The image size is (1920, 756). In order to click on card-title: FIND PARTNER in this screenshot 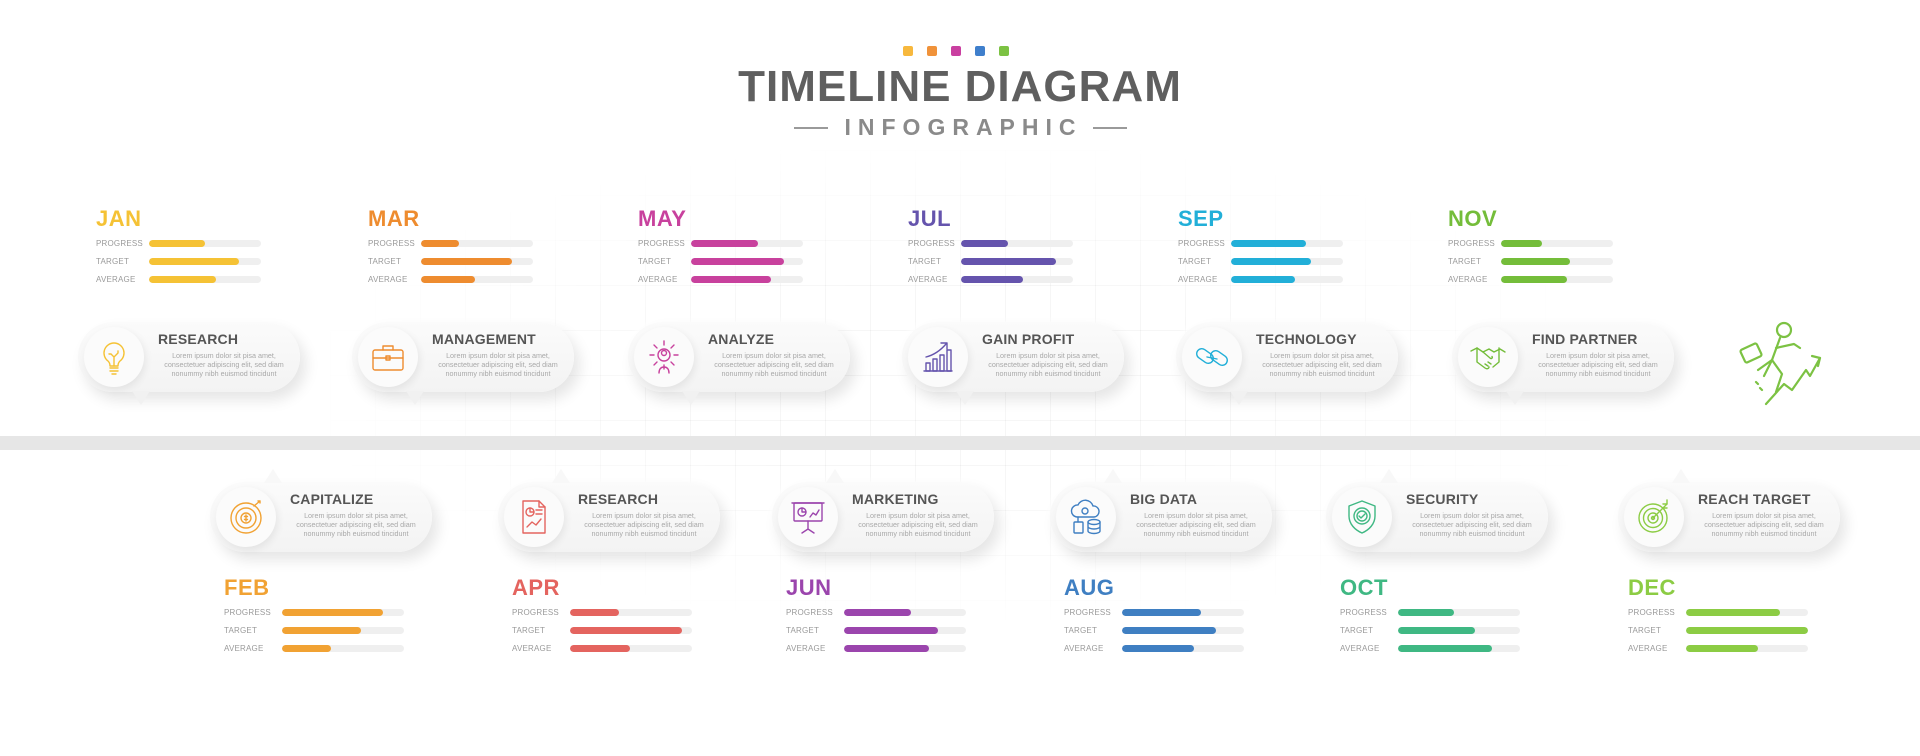, I will do `click(1585, 339)`.